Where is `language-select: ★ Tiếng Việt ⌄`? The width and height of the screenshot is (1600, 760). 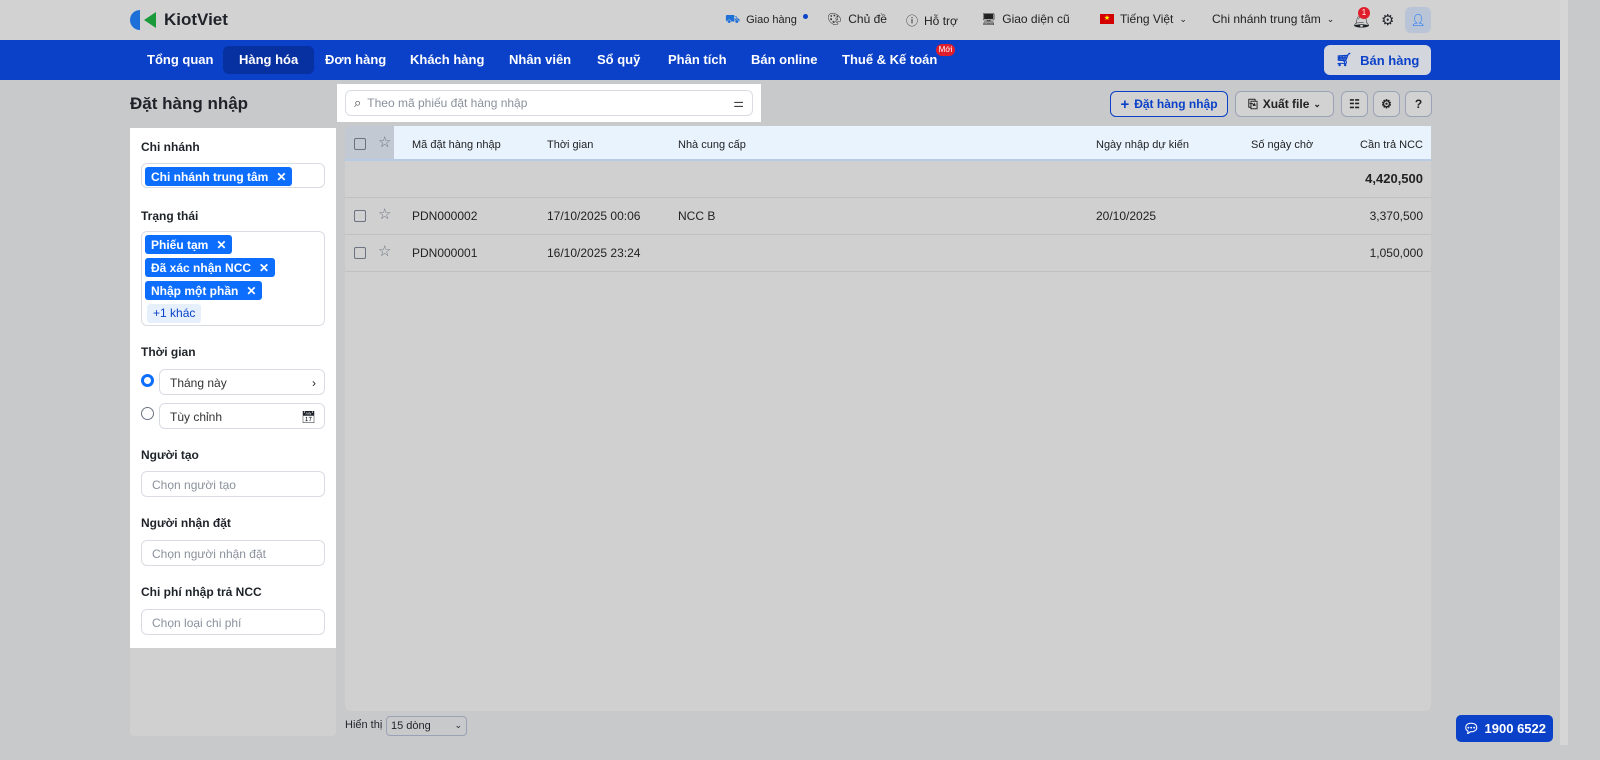 language-select: ★ Tiếng Việt ⌄ is located at coordinates (1143, 19).